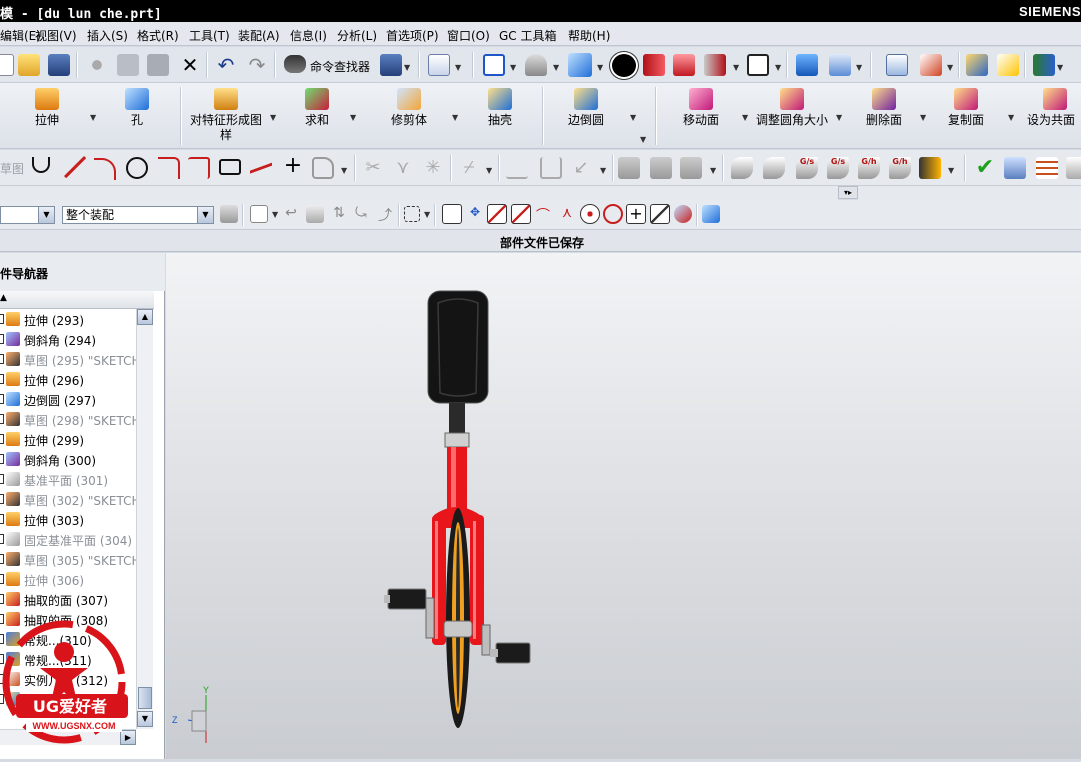  I want to click on scroll-up-arrow: ▲, so click(145, 317).